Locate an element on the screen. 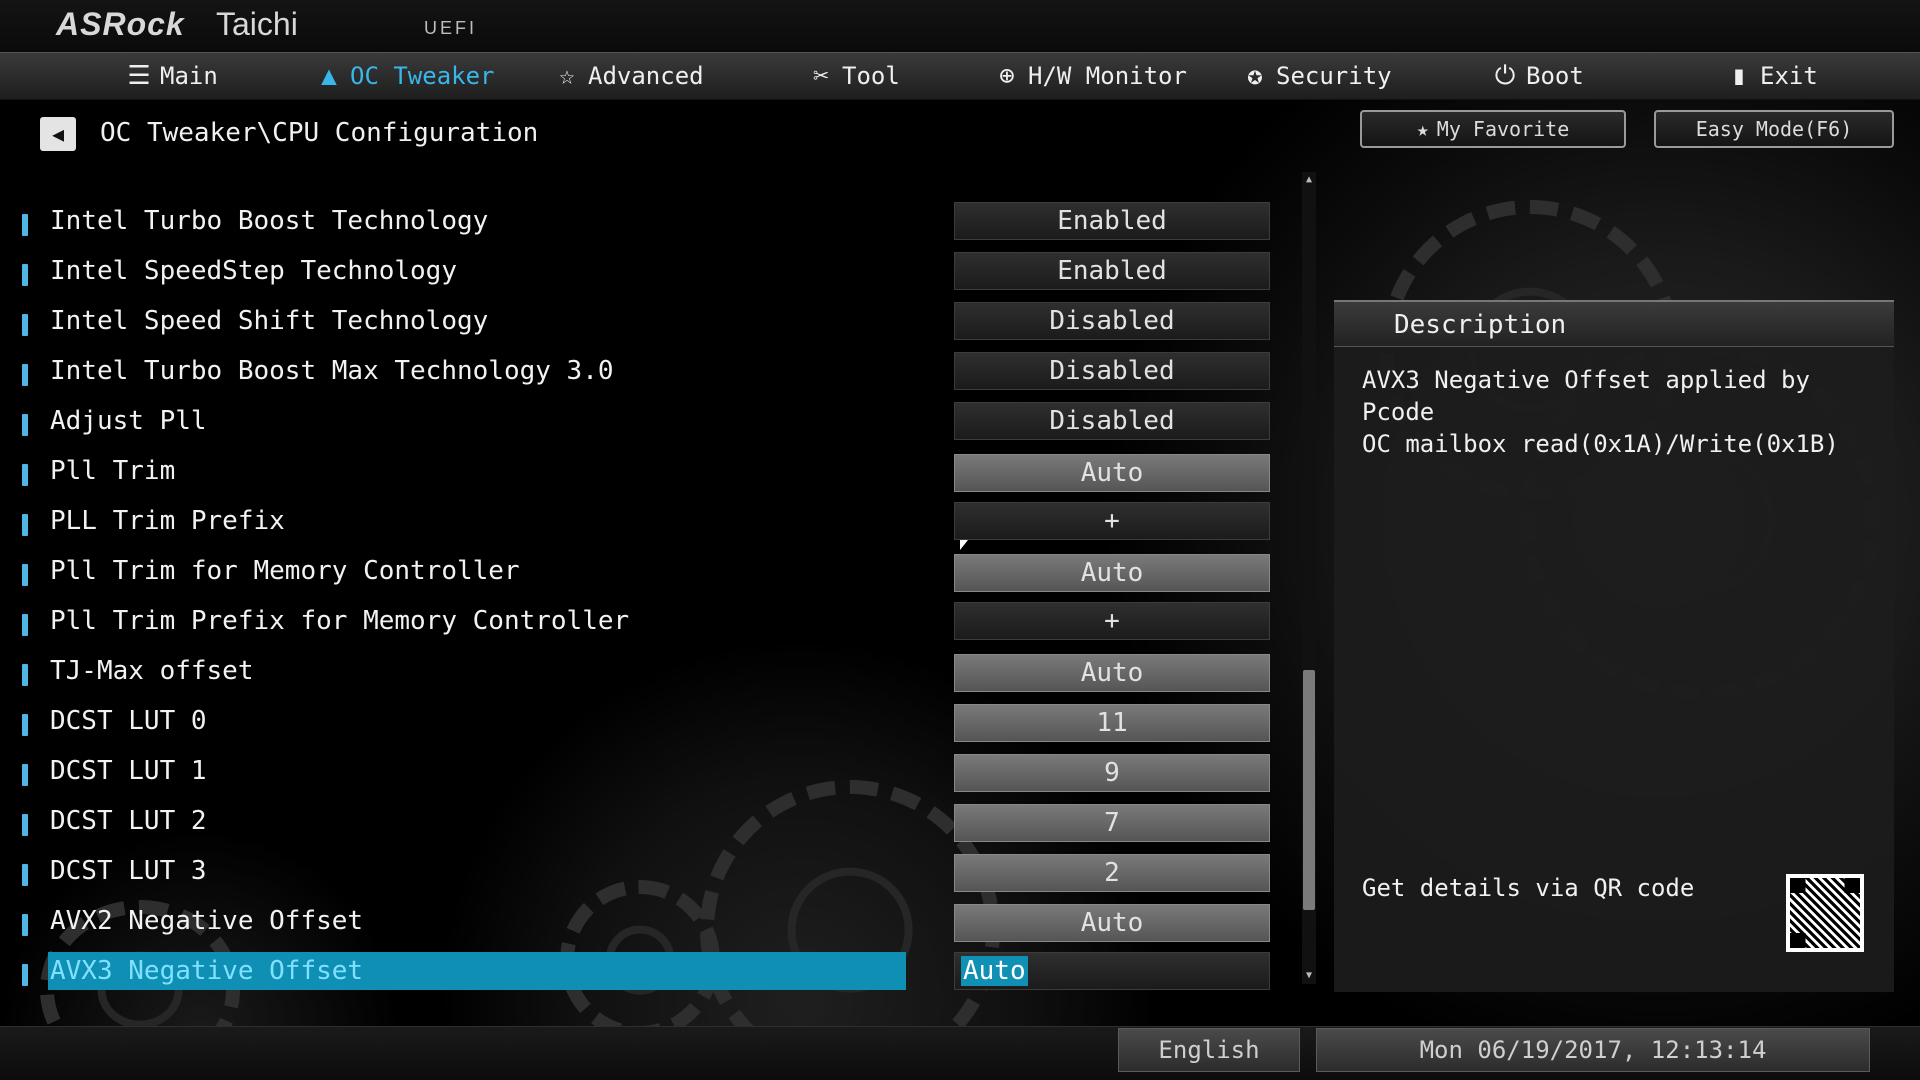 The height and width of the screenshot is (1080, 1920). datetime-display: Mon 06/19/2017, 12:13:14 is located at coordinates (1593, 1050).